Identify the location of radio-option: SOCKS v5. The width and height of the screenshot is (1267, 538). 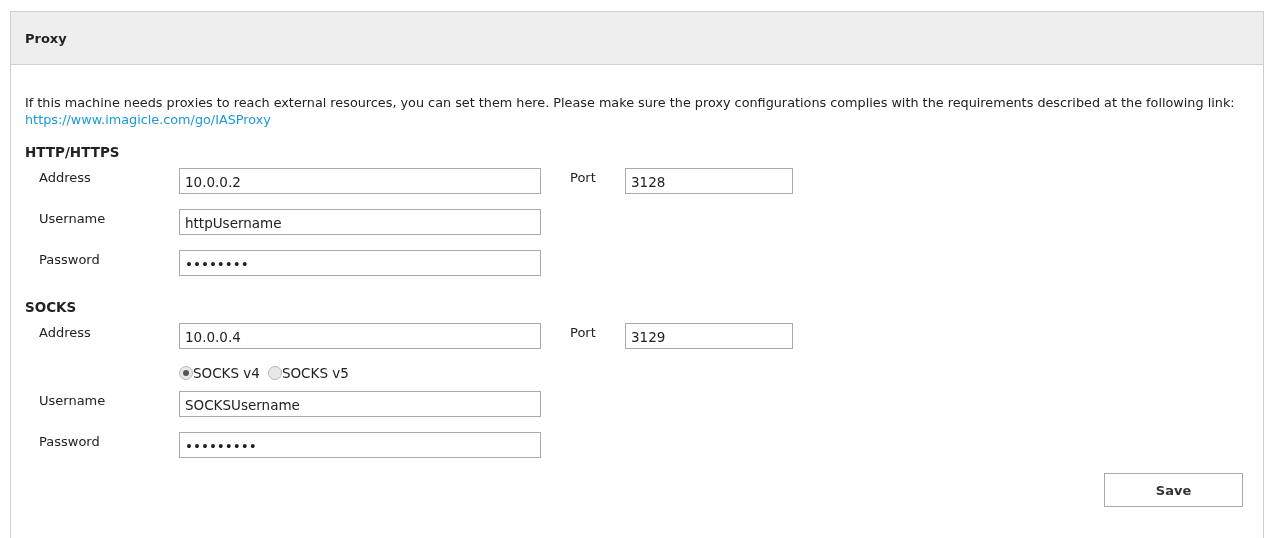
(308, 372).